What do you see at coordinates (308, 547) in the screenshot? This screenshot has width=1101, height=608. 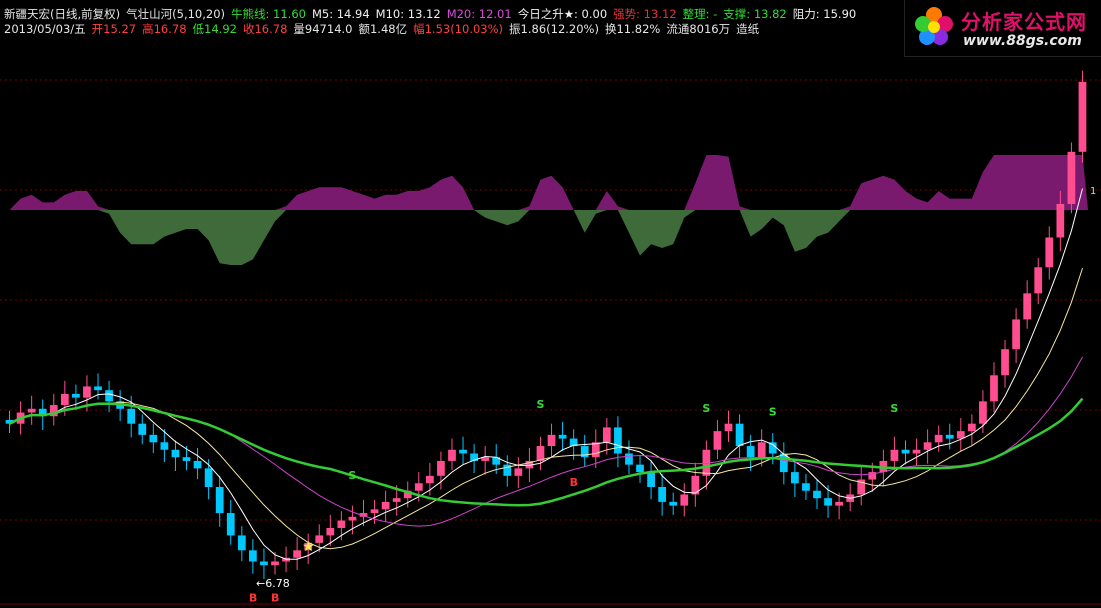 I see `star-signal-icon: ★` at bounding box center [308, 547].